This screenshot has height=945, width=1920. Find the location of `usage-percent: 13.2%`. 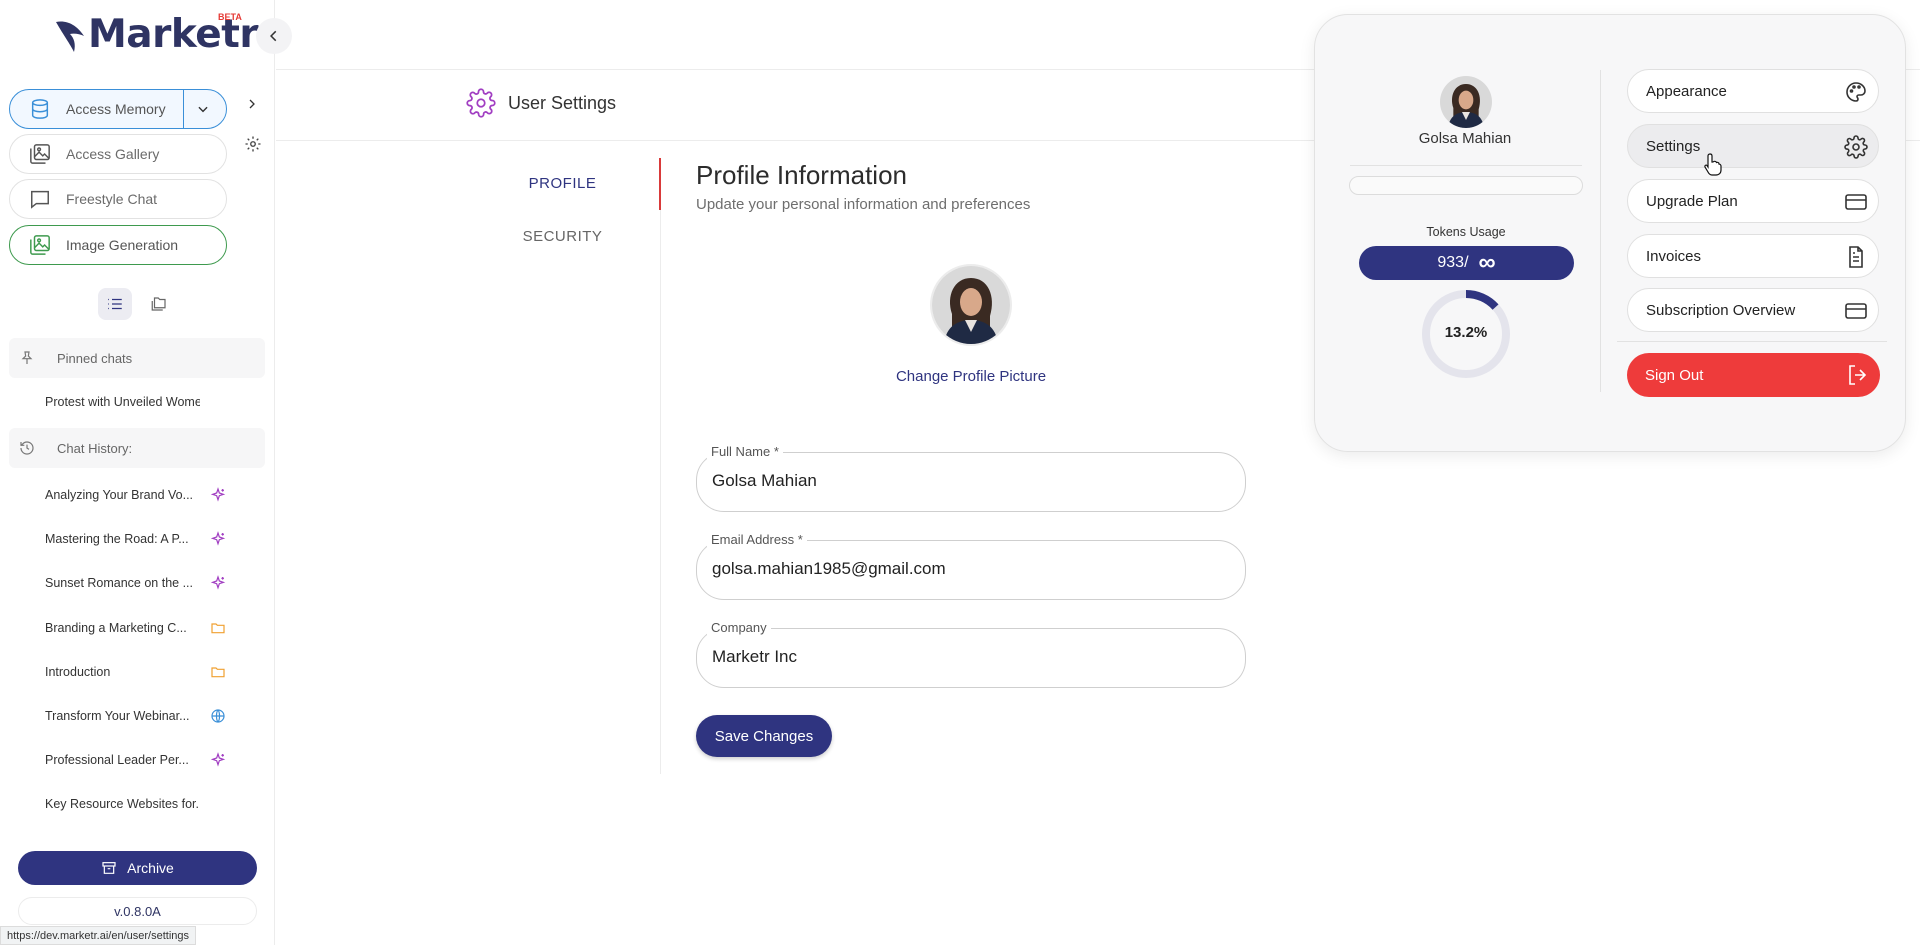

usage-percent: 13.2% is located at coordinates (1466, 332).